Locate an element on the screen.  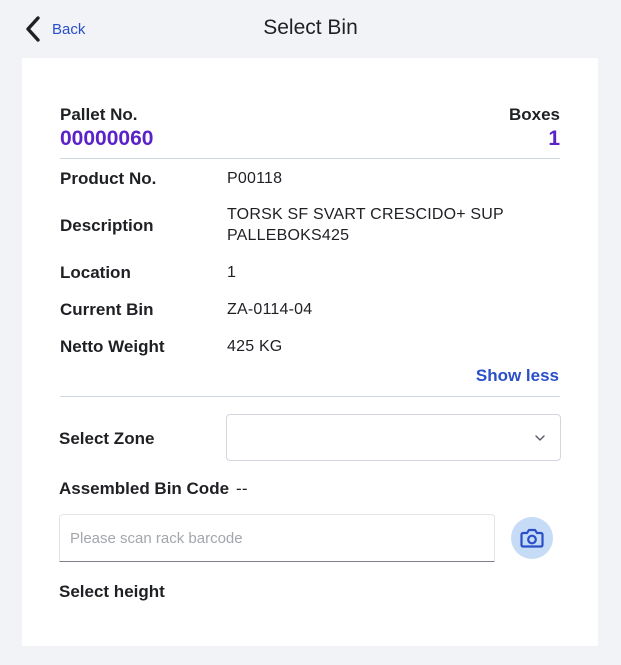
assembled-bin-code-value: -- is located at coordinates (242, 488).